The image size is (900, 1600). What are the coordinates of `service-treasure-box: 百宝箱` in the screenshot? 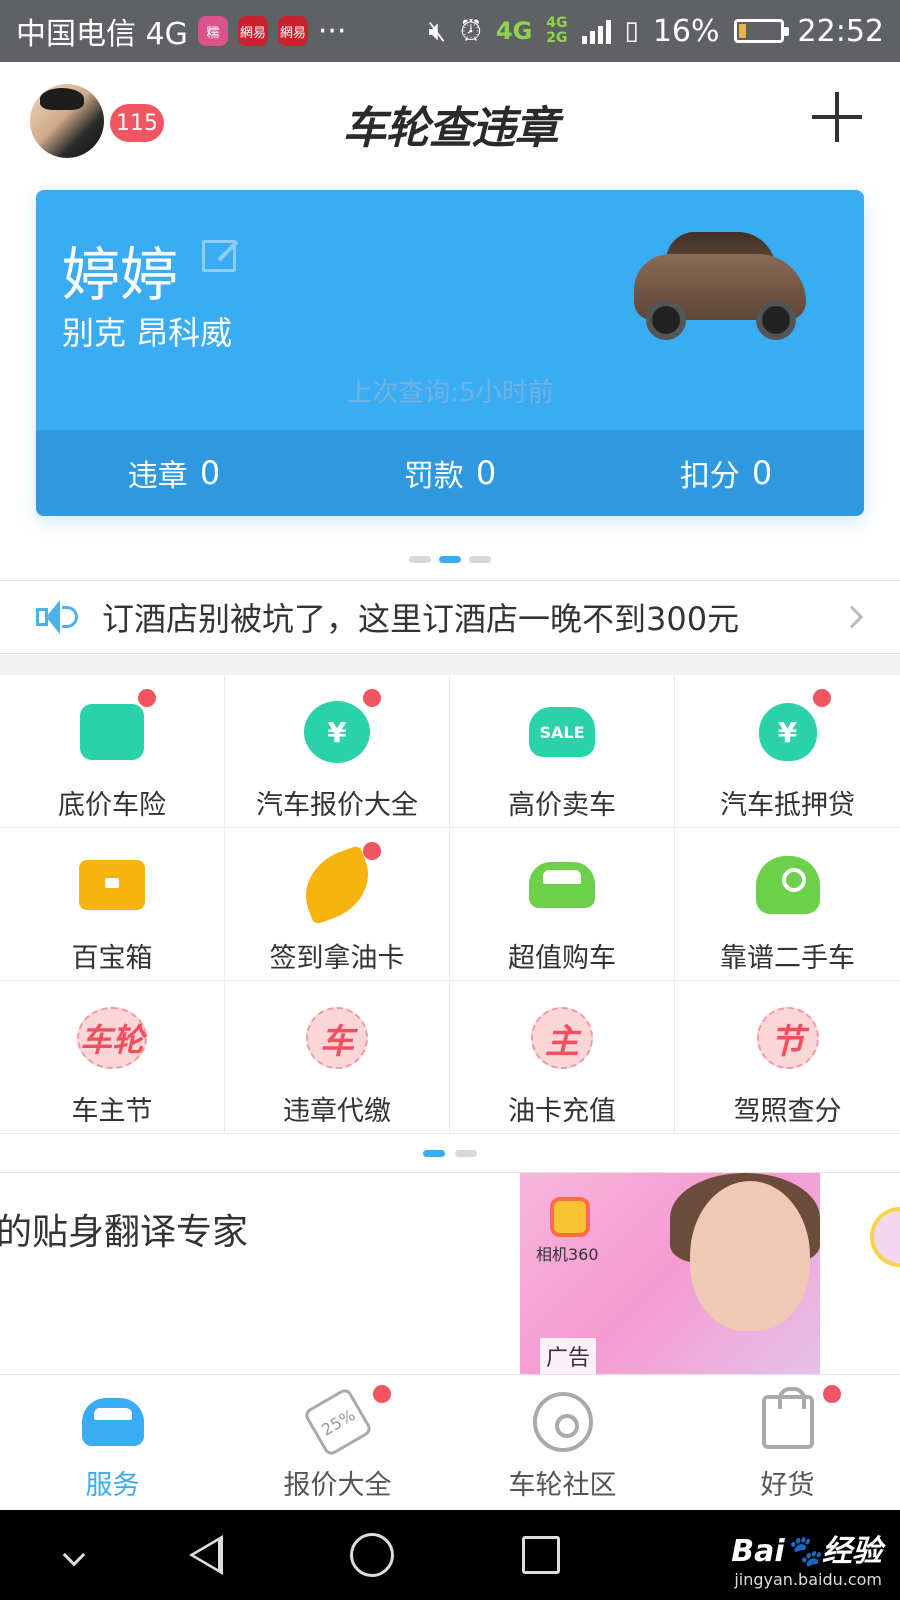 It's located at (112, 904).